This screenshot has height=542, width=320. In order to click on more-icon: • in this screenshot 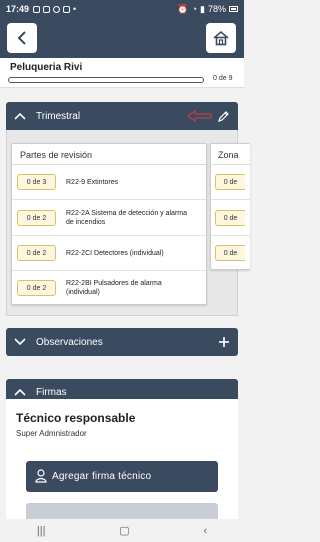, I will do `click(75, 9)`.